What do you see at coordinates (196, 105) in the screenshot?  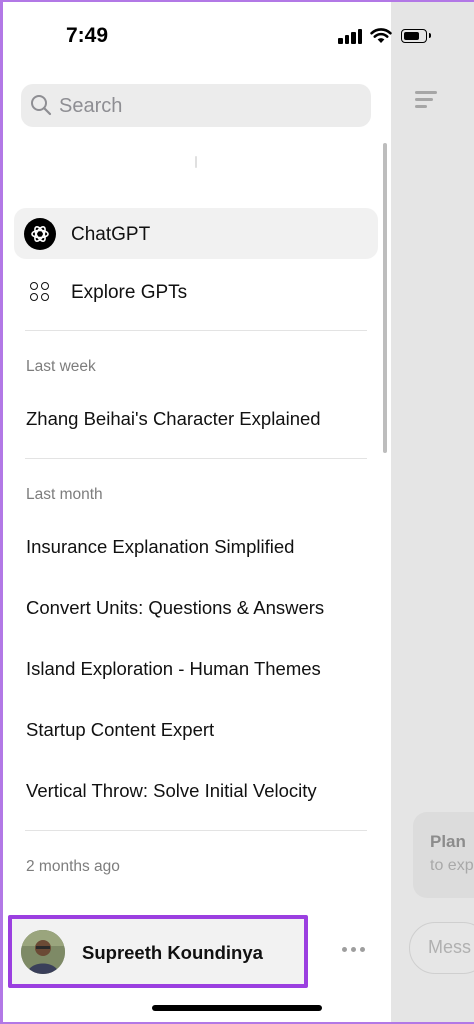 I see `search-bar: Search` at bounding box center [196, 105].